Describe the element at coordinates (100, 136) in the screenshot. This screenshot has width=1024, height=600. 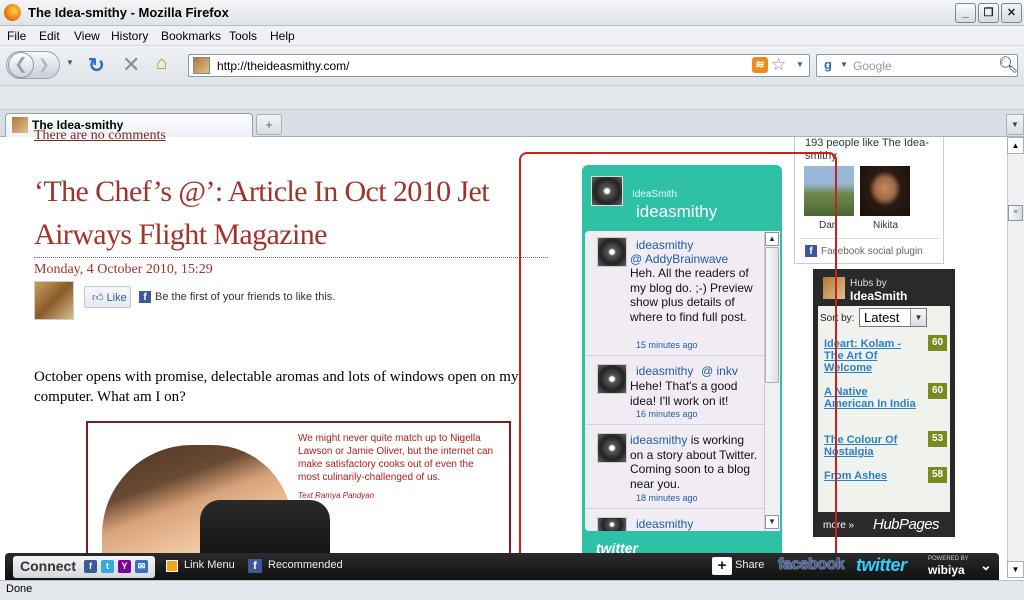
I see `comments-link: There are no comments` at that location.